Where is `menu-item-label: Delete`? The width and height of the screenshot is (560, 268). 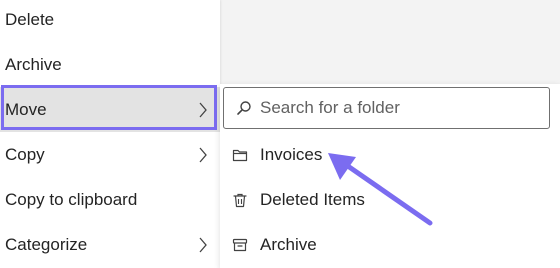 menu-item-label: Delete is located at coordinates (30, 19).